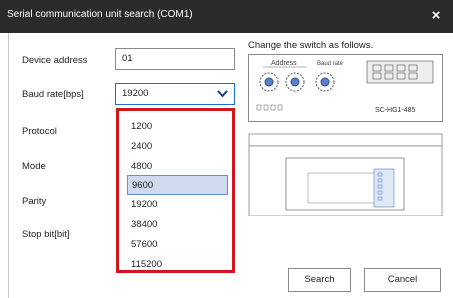 The image size is (453, 298). What do you see at coordinates (127, 58) in the screenshot?
I see `device-address-value: 01` at bounding box center [127, 58].